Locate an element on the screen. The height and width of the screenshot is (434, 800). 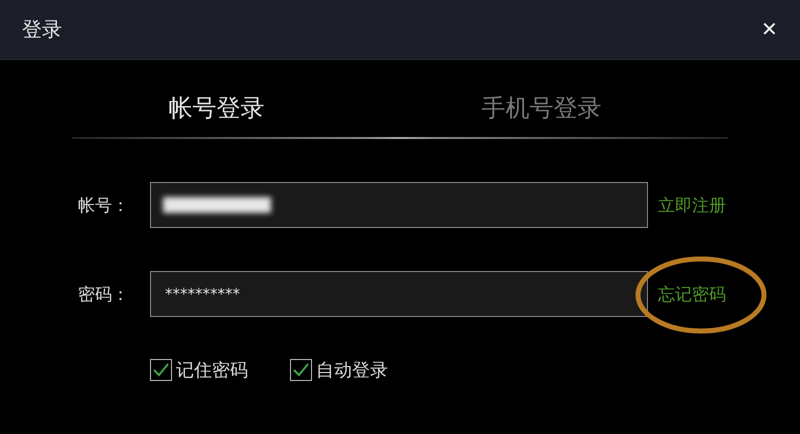
tab: 帐号登录 is located at coordinates (216, 106).